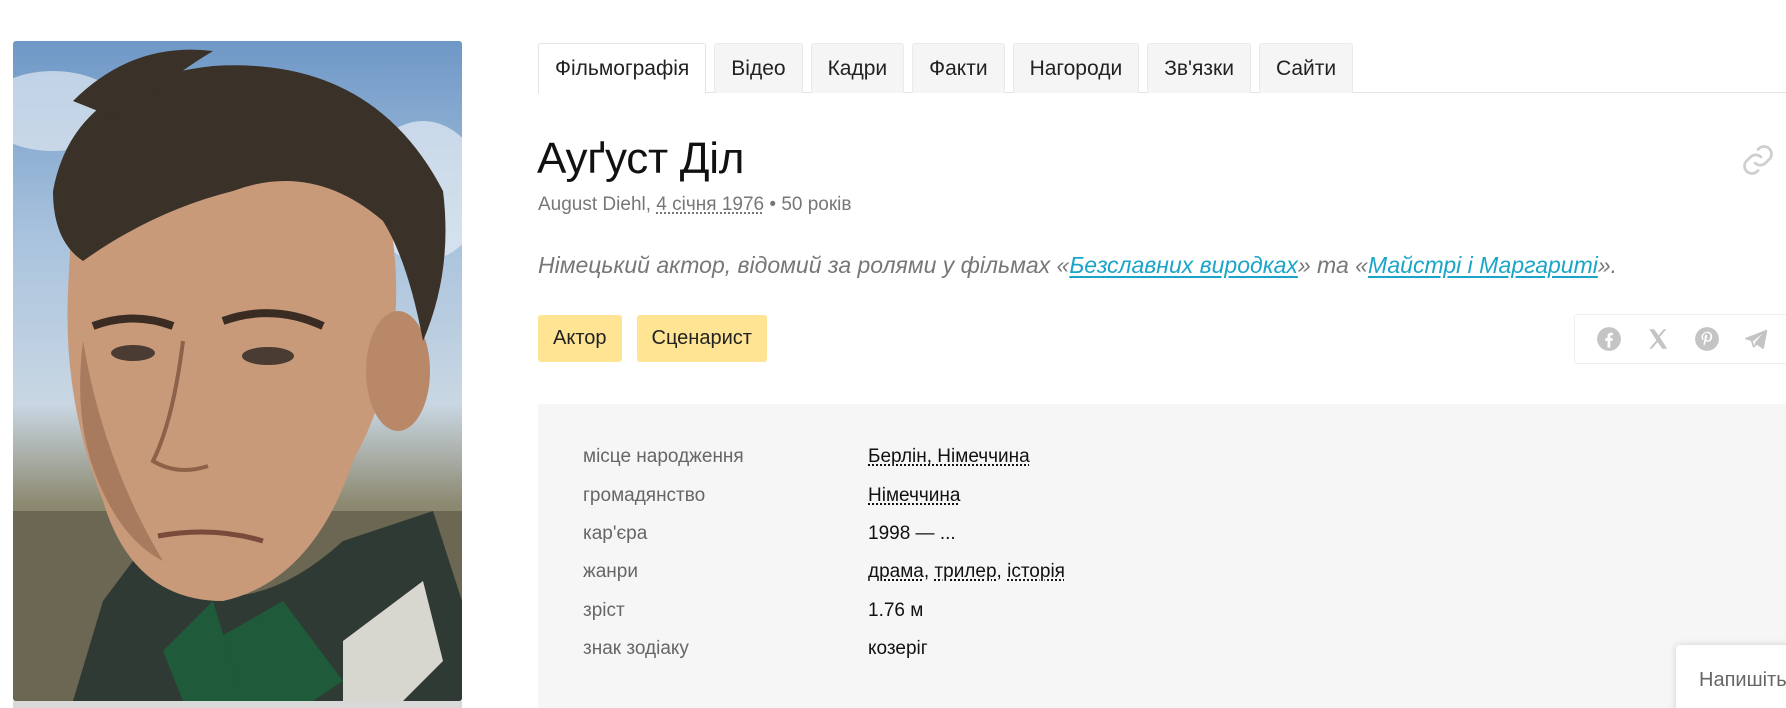 The width and height of the screenshot is (1786, 708). Describe the element at coordinates (755, 649) in the screenshot. I see `info-row-zodiac: знак зодіаку козеріг` at that location.